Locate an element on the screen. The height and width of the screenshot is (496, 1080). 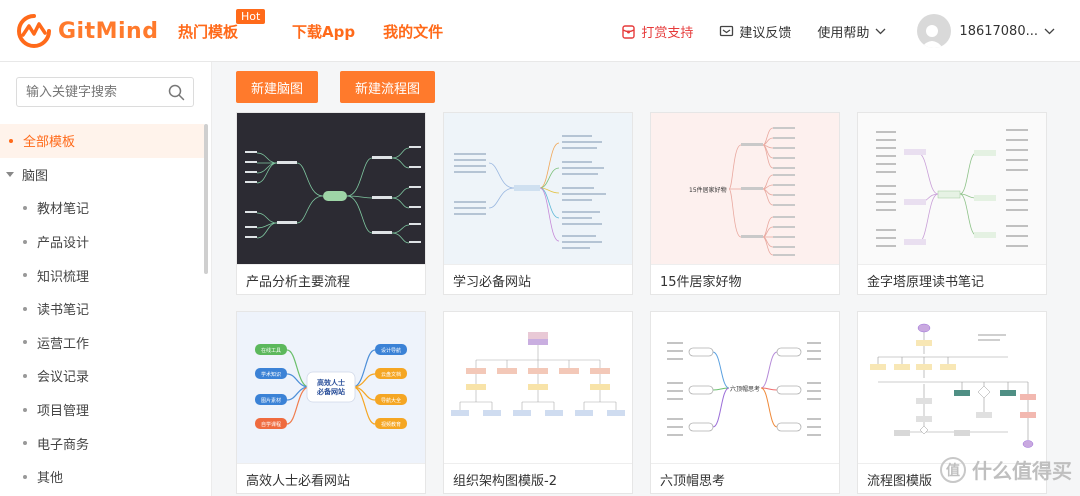
template-card: 学习必备网站 is located at coordinates (538, 203).